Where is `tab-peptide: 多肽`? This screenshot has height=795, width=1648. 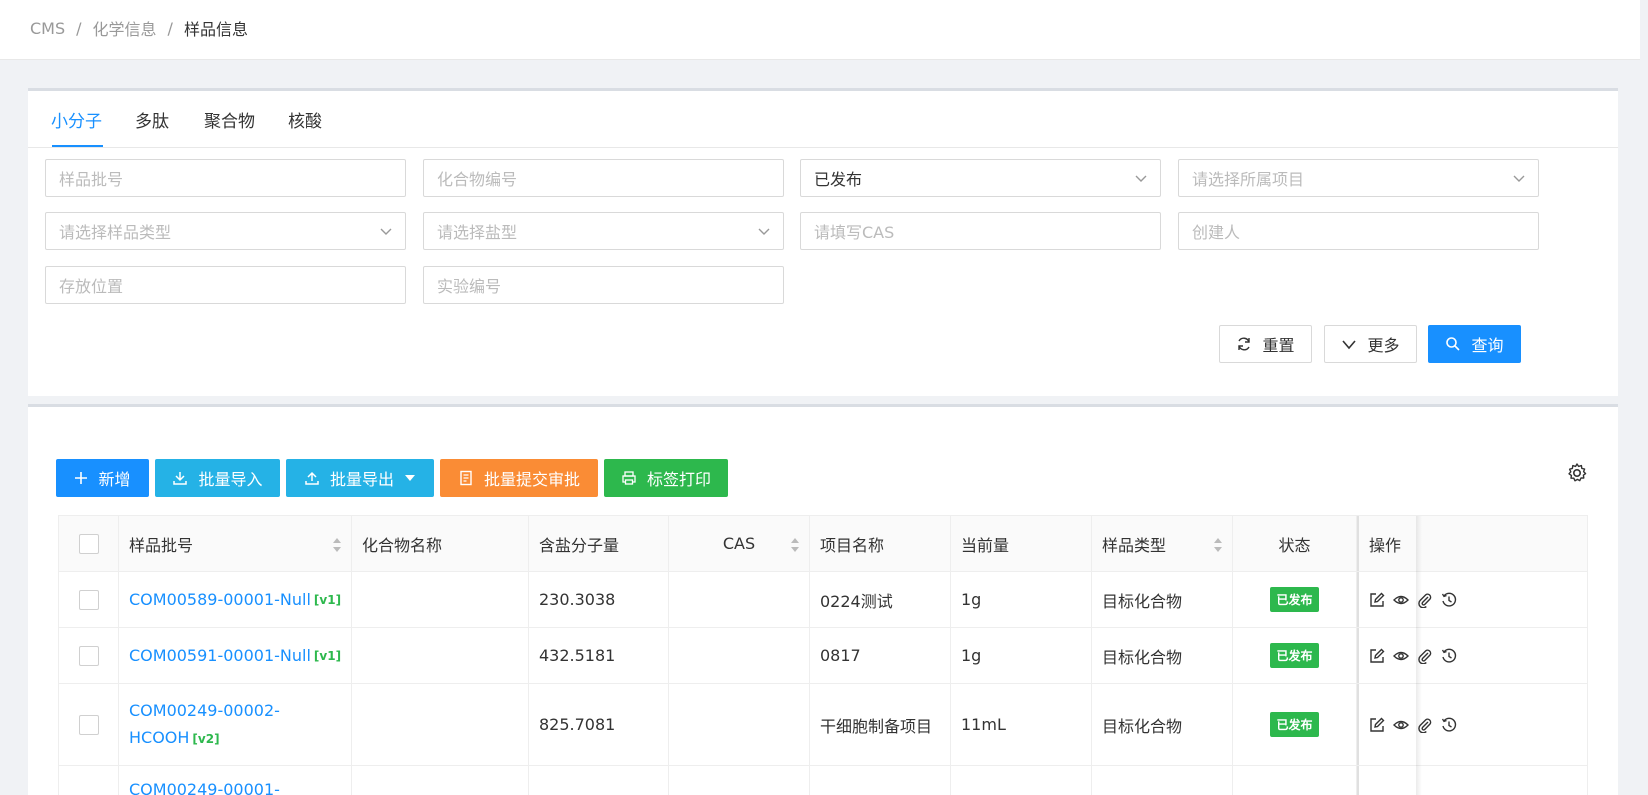 tab-peptide: 多肽 is located at coordinates (152, 119).